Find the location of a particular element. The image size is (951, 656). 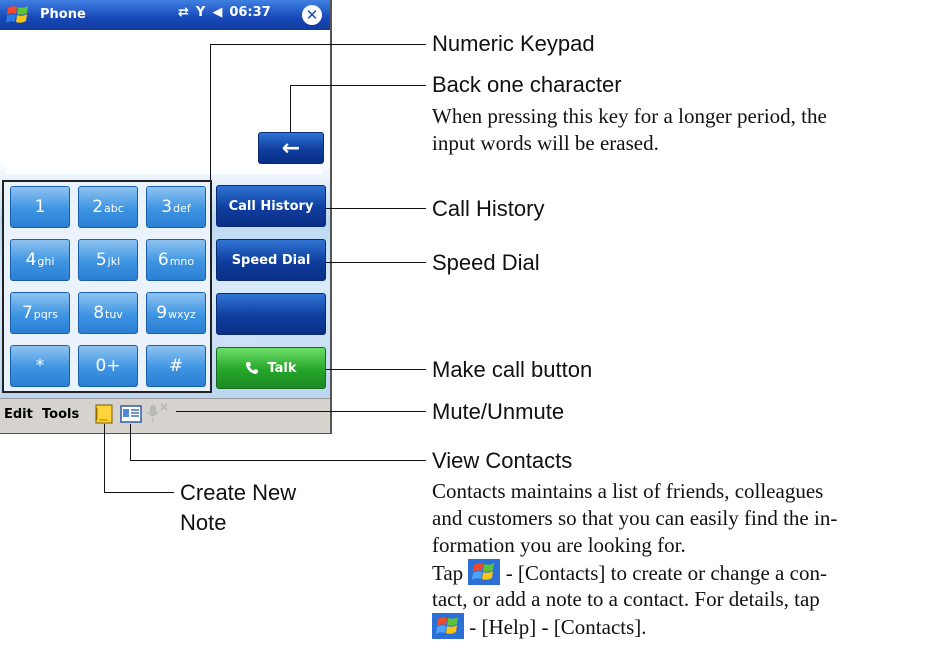

key-letters: mno is located at coordinates (182, 261).